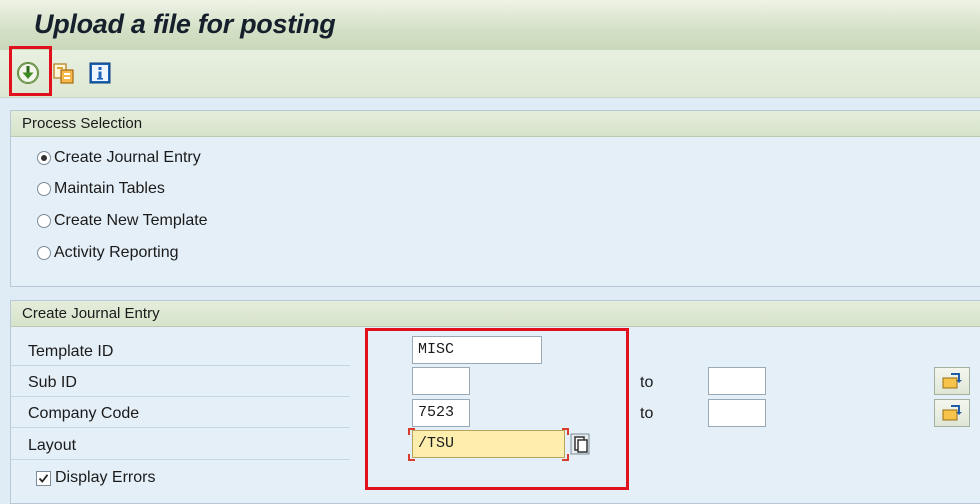 This screenshot has width=980, height=504. What do you see at coordinates (180, 352) in the screenshot?
I see `template-id-label: Template ID` at bounding box center [180, 352].